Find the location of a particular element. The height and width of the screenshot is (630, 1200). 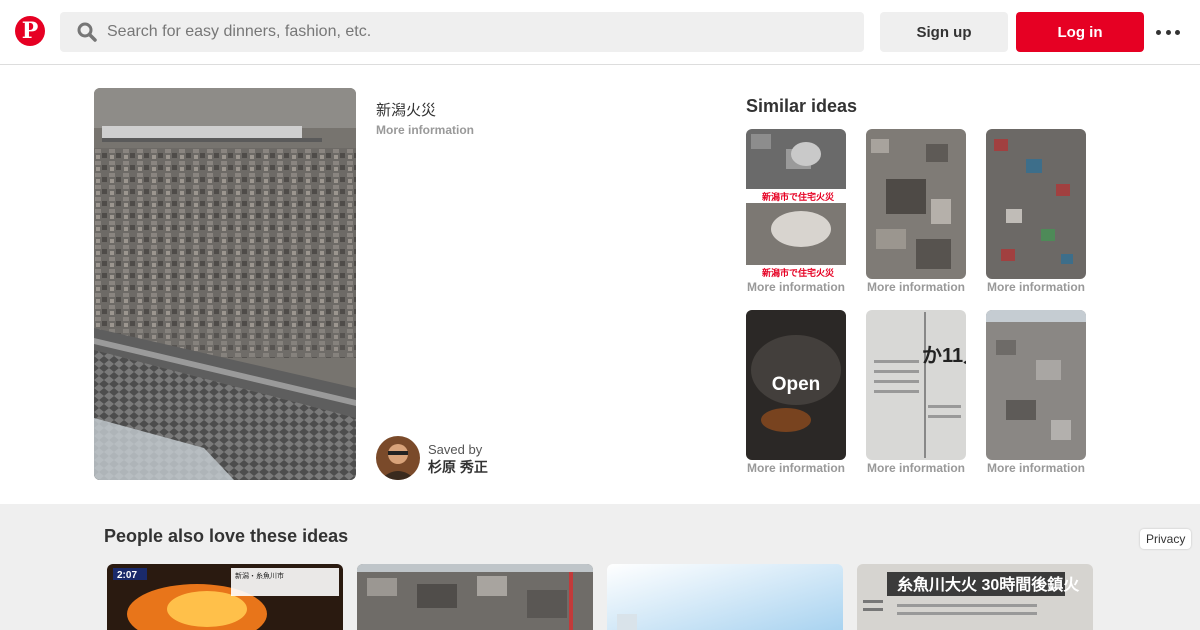

also-idea-card: 糸魚川大火 30時間後鎮火 is located at coordinates (975, 597).